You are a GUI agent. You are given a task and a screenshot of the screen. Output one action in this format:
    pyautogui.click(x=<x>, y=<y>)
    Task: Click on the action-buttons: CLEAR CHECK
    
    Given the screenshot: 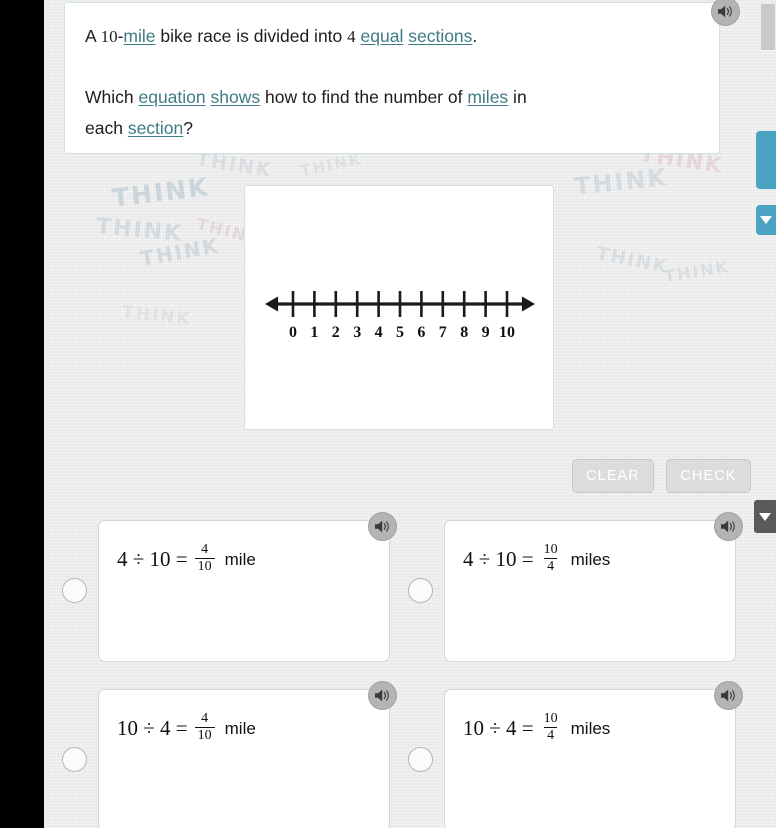 What is the action you would take?
    pyautogui.click(x=661, y=476)
    